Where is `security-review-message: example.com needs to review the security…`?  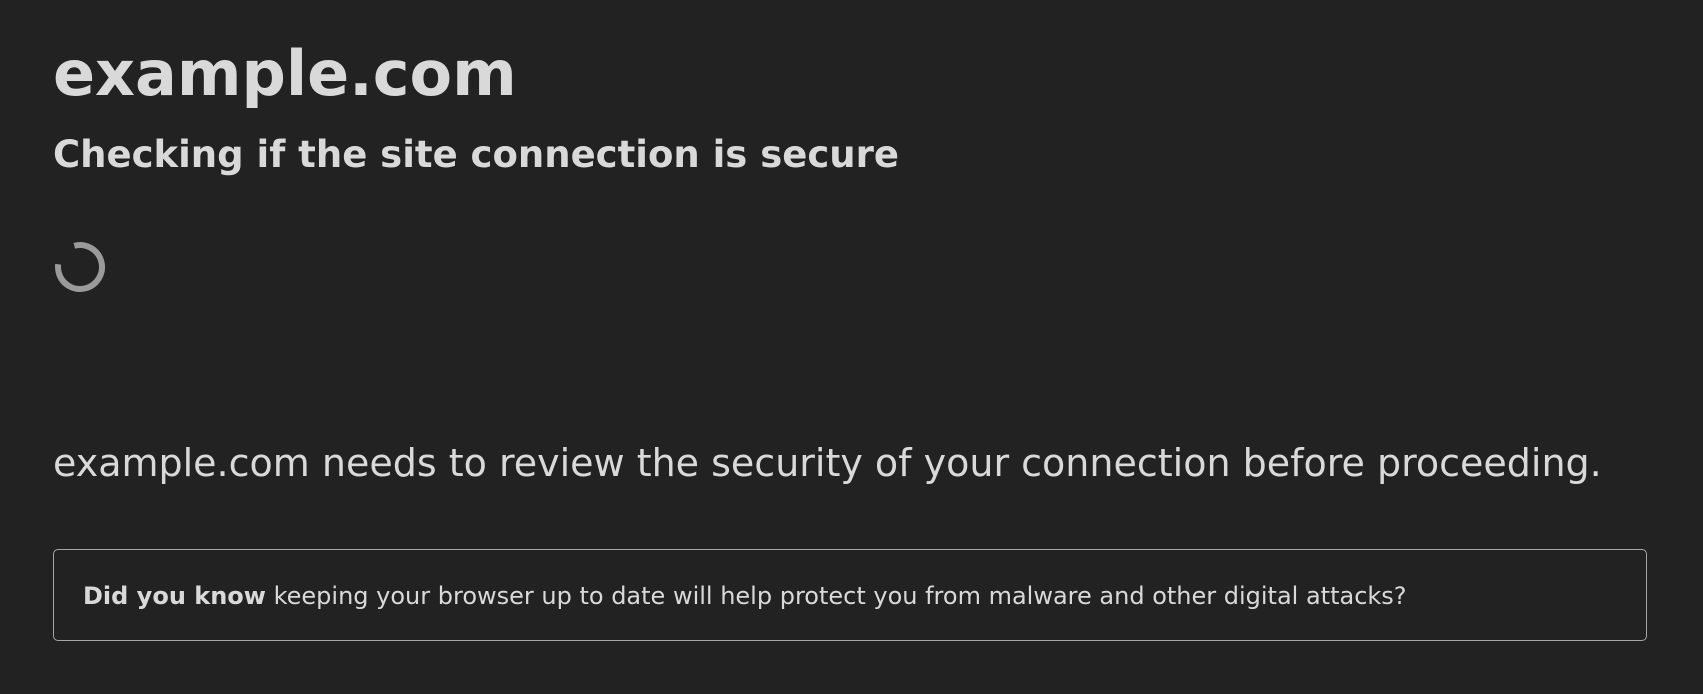 security-review-message: example.com needs to review the security… is located at coordinates (827, 463).